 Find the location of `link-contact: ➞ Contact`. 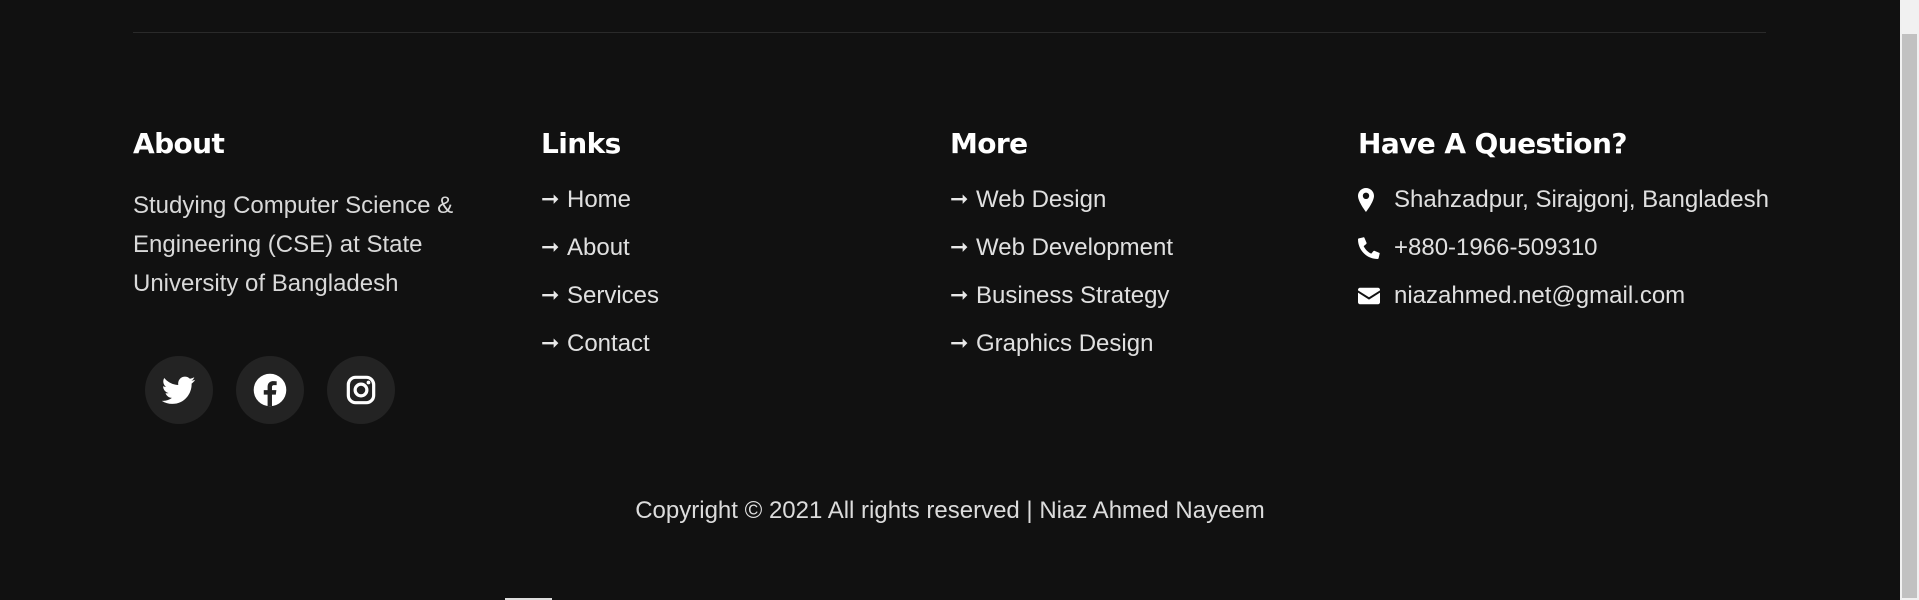

link-contact: ➞ Contact is located at coordinates (721, 344).